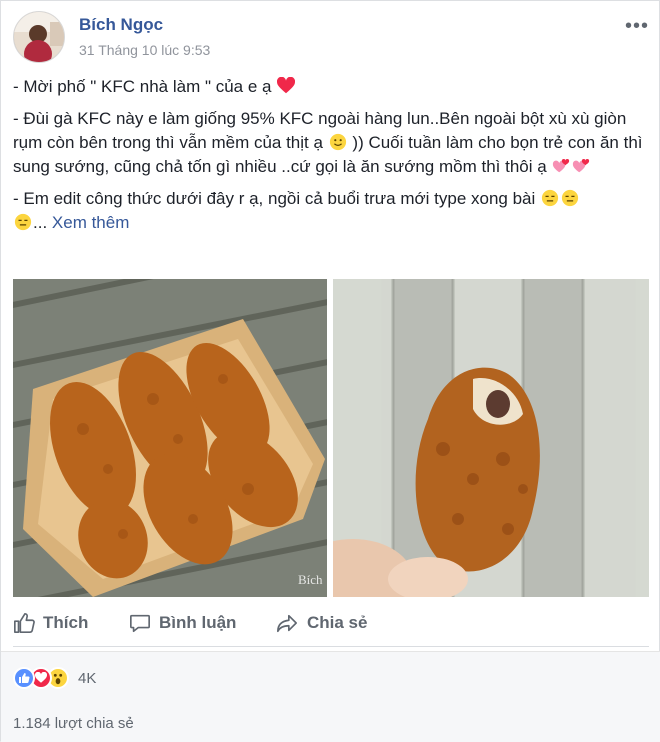 This screenshot has width=660, height=742. What do you see at coordinates (198, 622) in the screenshot?
I see `comment-label: Bình luận` at bounding box center [198, 622].